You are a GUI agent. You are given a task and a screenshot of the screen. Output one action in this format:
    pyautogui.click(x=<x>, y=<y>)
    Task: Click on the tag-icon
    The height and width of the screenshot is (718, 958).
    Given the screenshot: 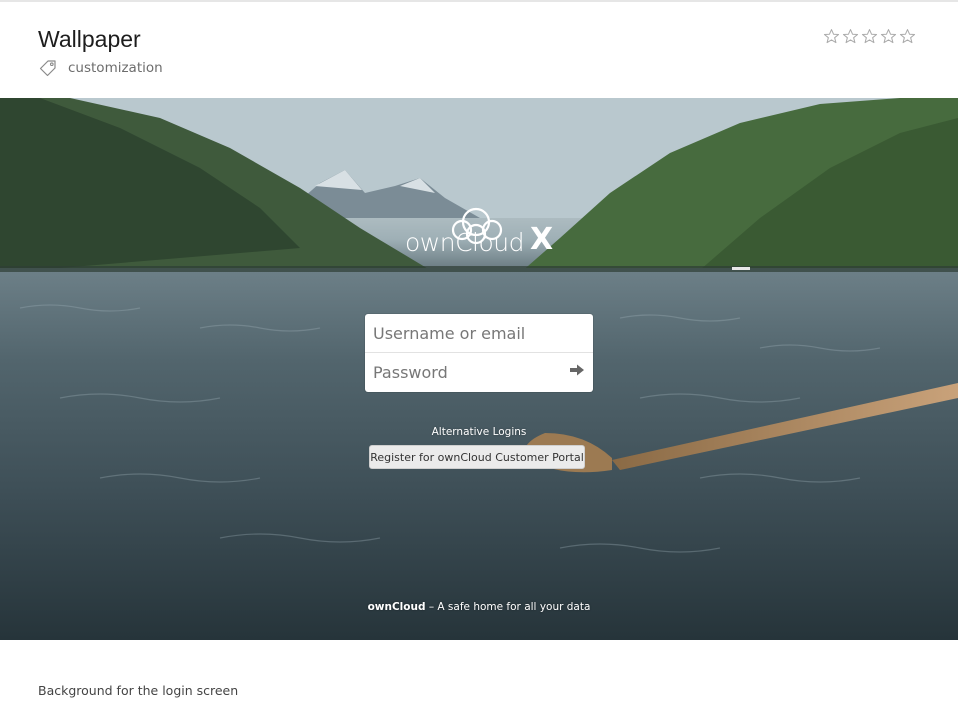 What is the action you would take?
    pyautogui.click(x=47, y=68)
    